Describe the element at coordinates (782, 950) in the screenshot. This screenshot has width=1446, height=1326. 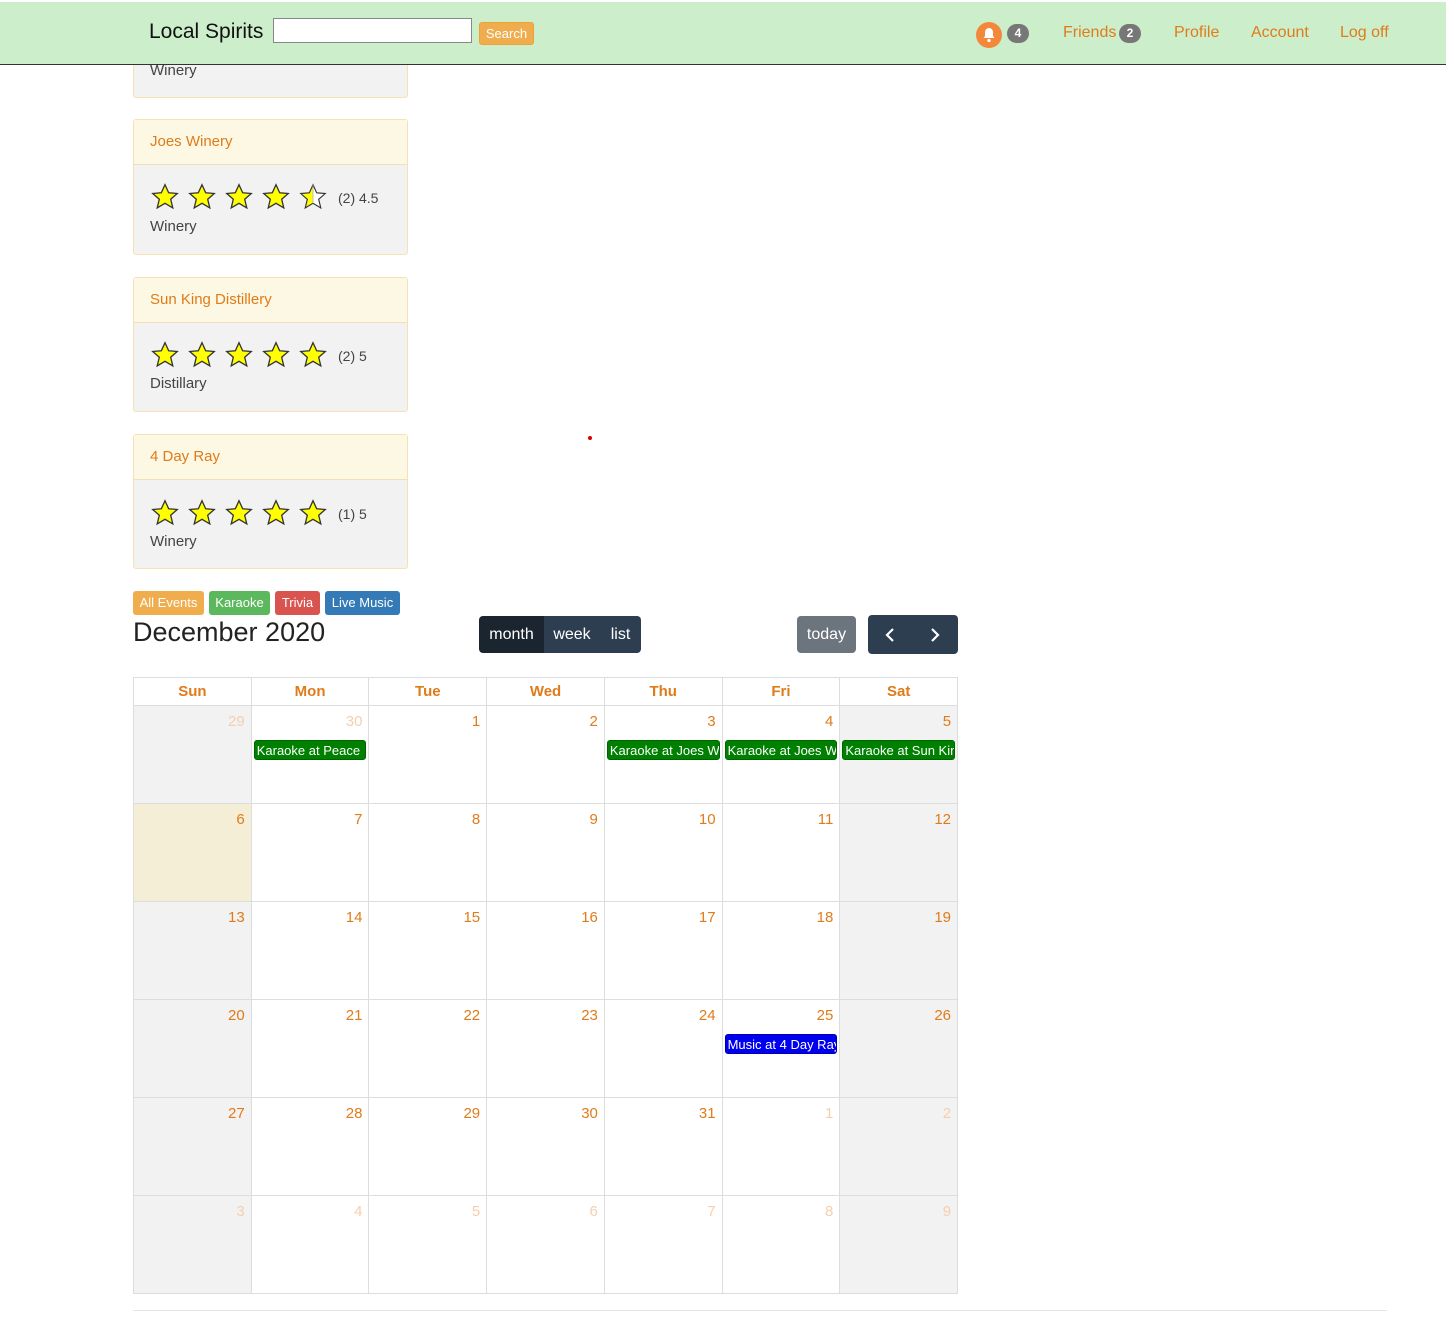
I see `calendar-day-cell: 18` at that location.